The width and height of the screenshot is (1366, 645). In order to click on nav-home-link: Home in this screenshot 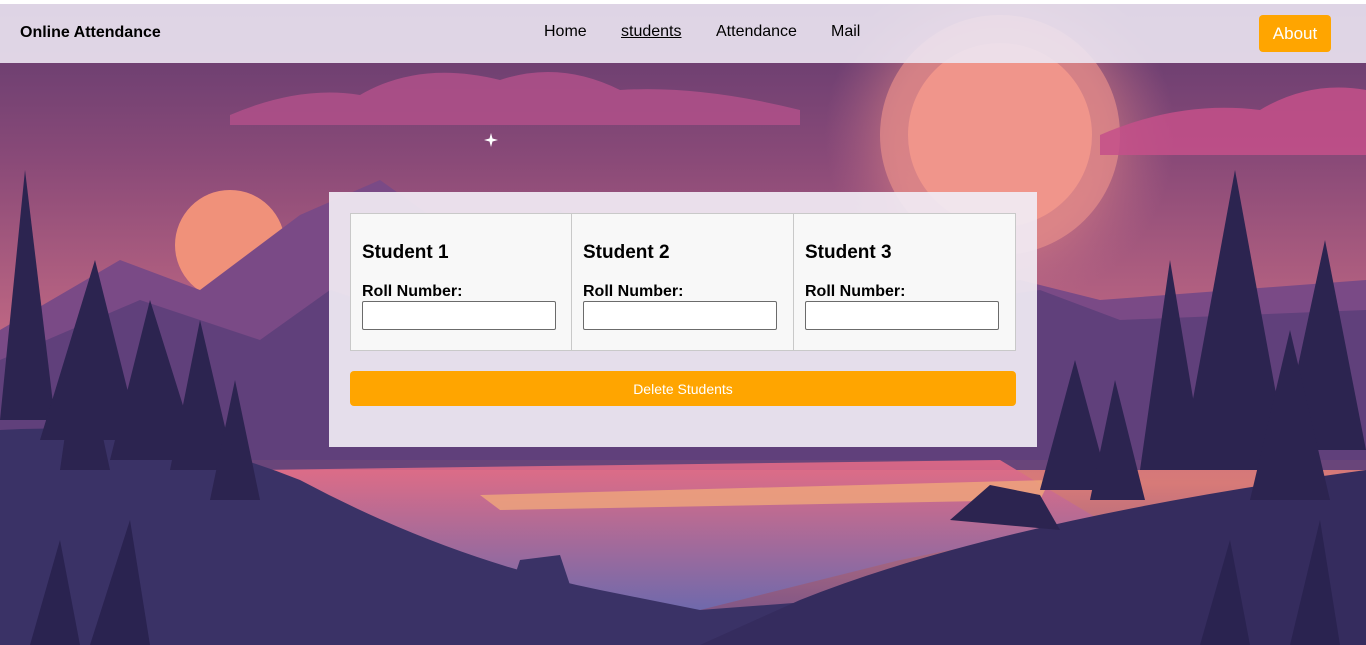, I will do `click(565, 32)`.